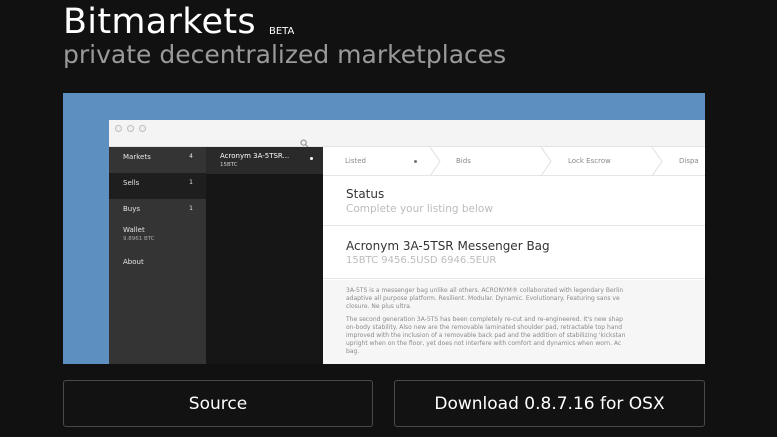 The width and height of the screenshot is (777, 437). Describe the element at coordinates (157, 186) in the screenshot. I see `sidebar-item-sells: Sells 1` at that location.